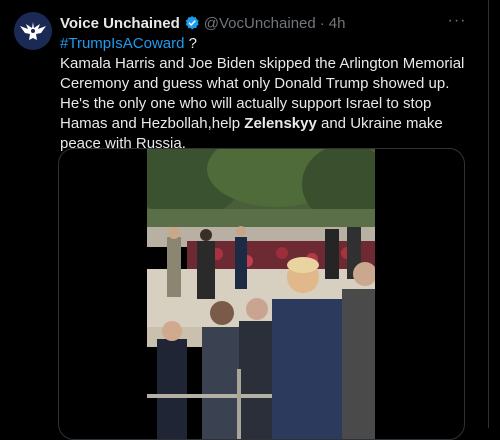  I want to click on timestamp: 4h, so click(337, 23).